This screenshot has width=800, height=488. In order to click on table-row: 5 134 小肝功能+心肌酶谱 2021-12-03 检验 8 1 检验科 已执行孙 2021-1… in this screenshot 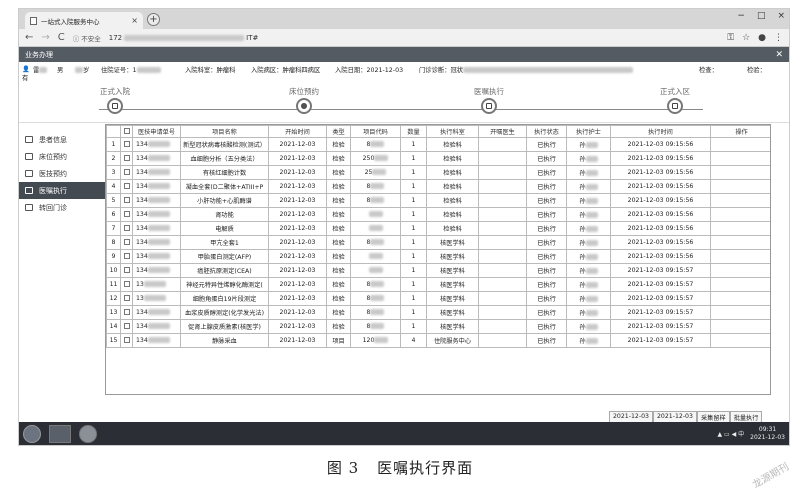, I will do `click(438, 200)`.